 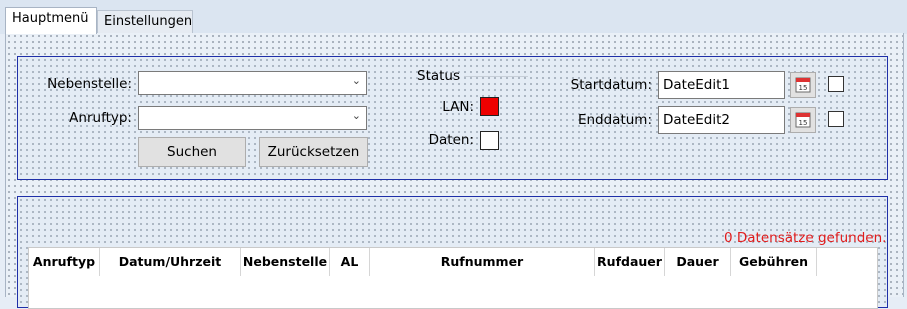 What do you see at coordinates (252, 83) in the screenshot?
I see `nebenstelle-combo: ⌄` at bounding box center [252, 83].